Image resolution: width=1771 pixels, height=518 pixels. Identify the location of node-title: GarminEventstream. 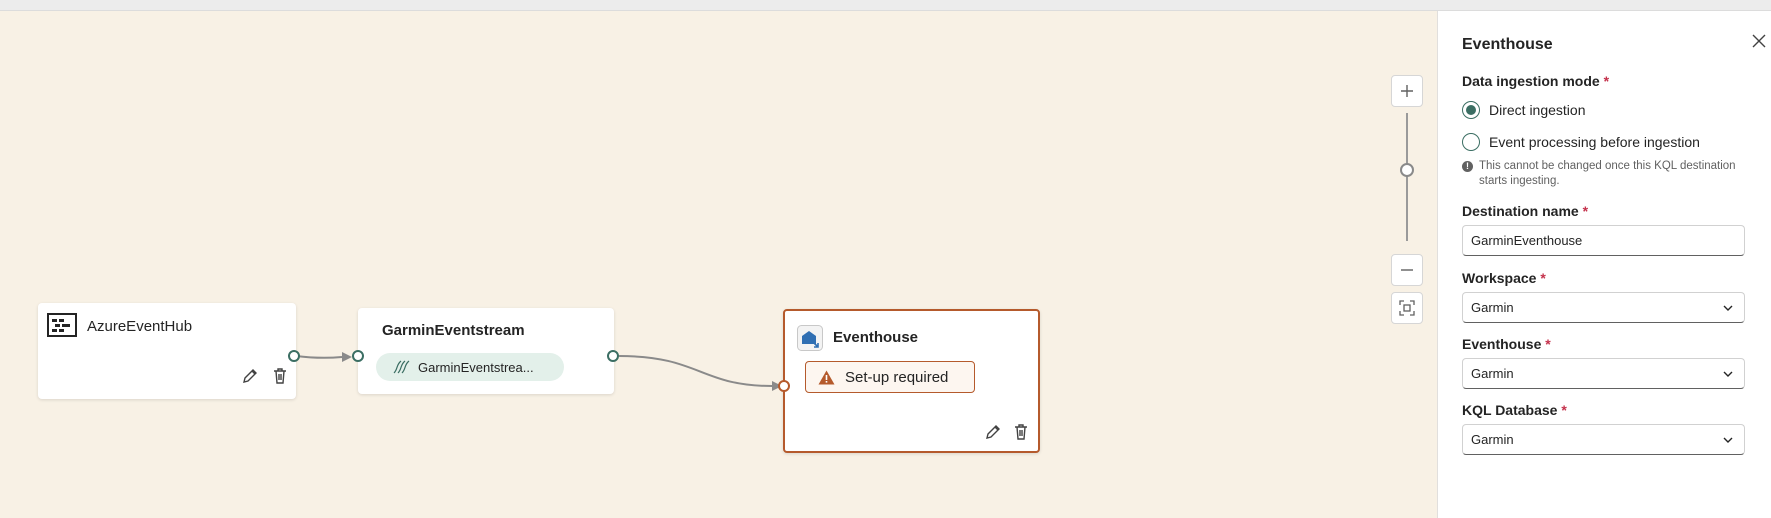
(453, 330).